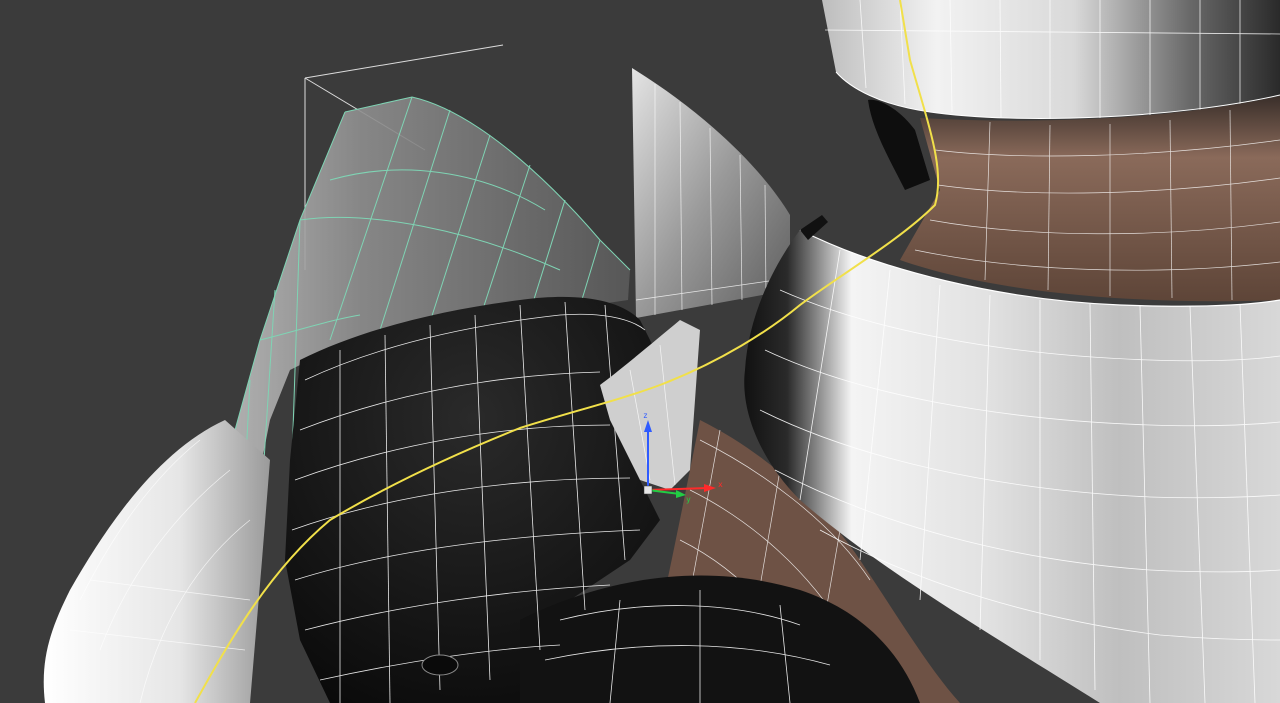  Describe the element at coordinates (688, 499) in the screenshot. I see `gizmo-label-y: y` at that location.